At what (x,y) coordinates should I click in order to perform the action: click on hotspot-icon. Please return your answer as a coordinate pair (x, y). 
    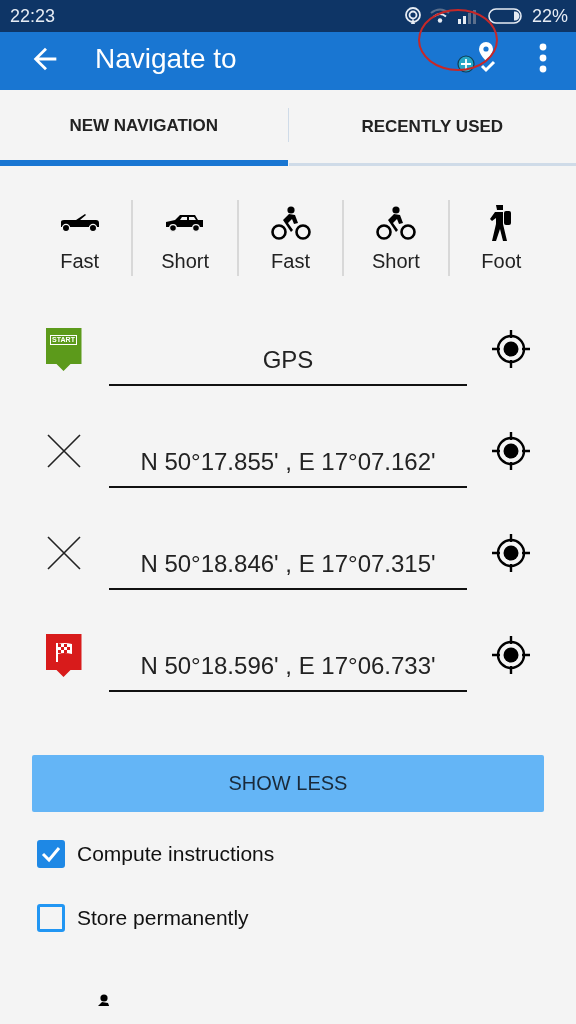
    Looking at the image, I should click on (412, 16).